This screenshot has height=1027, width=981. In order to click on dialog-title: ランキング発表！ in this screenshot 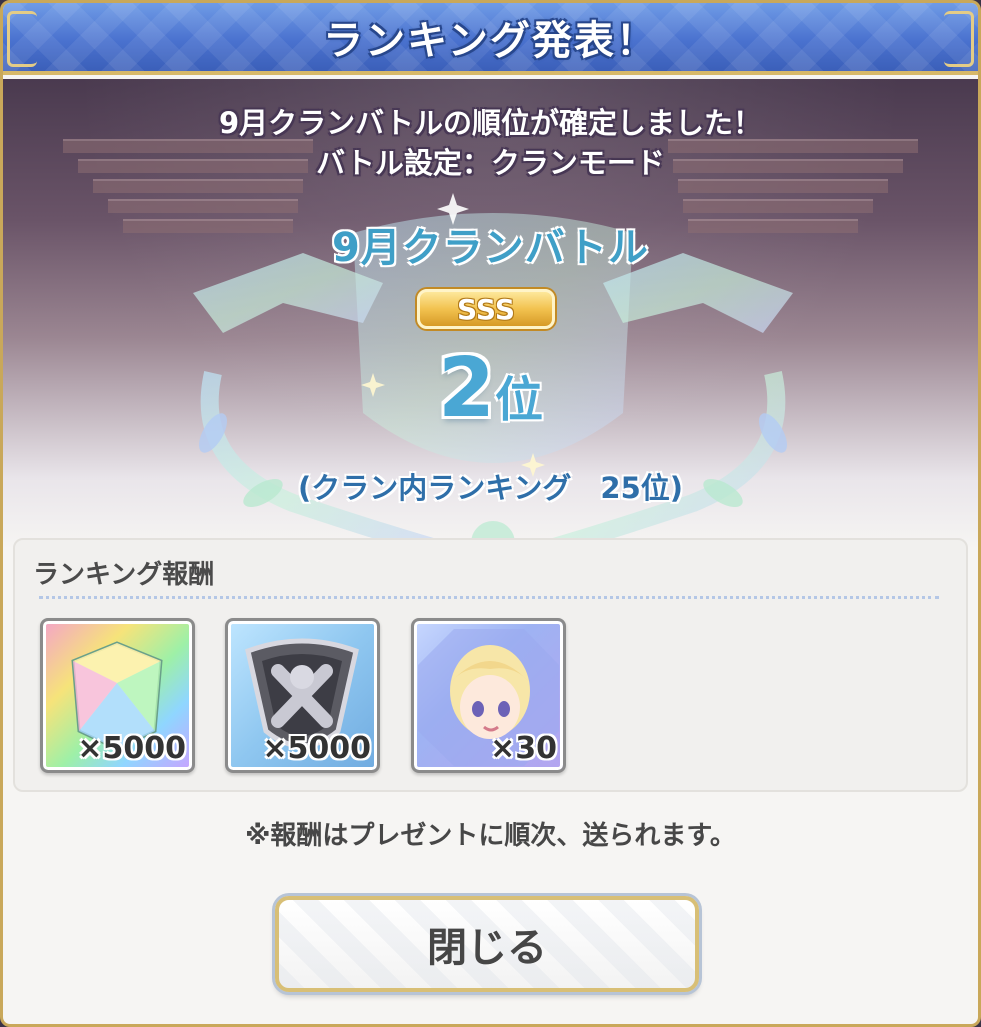, I will do `click(490, 41)`.